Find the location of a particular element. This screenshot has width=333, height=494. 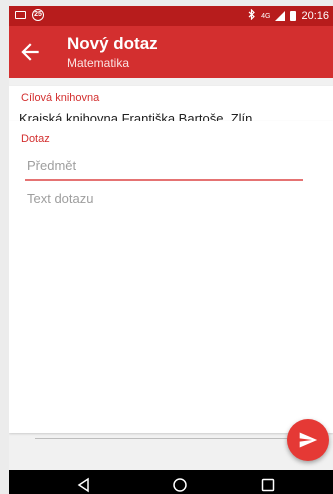

nav-back-button is located at coordinates (84, 485).